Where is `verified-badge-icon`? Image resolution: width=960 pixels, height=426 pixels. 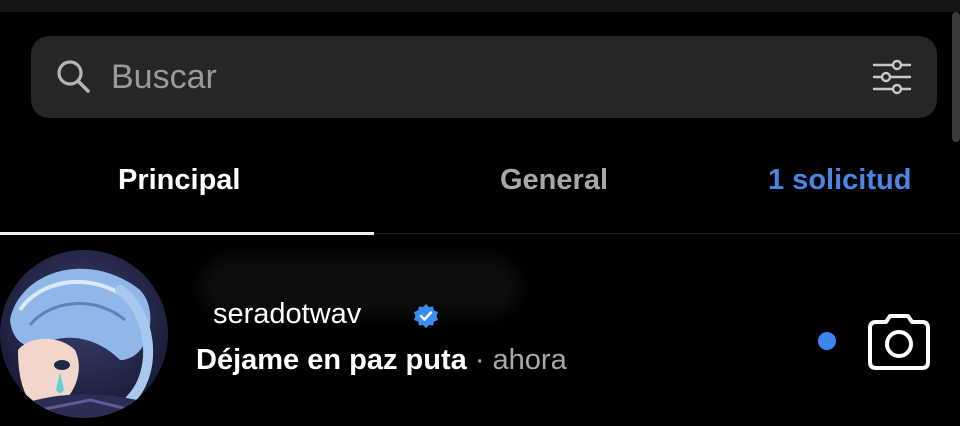 verified-badge-icon is located at coordinates (426, 316).